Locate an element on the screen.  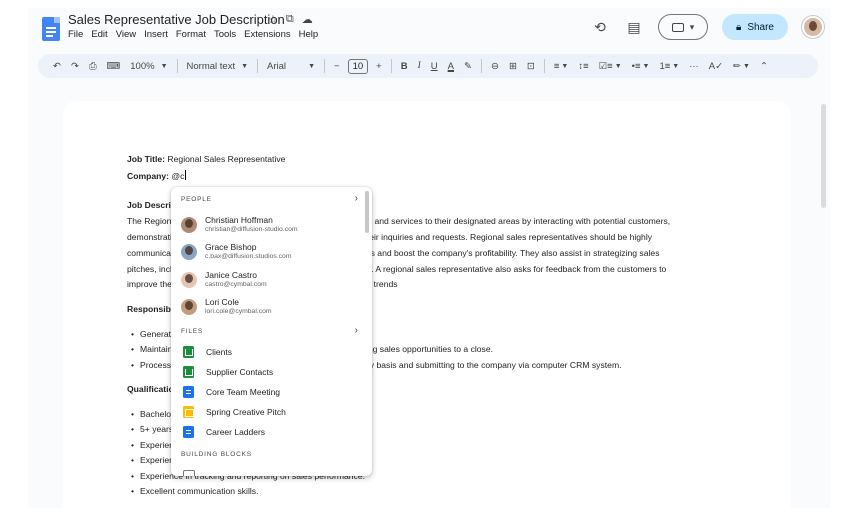
menu-tools: Tools is located at coordinates (225, 34).